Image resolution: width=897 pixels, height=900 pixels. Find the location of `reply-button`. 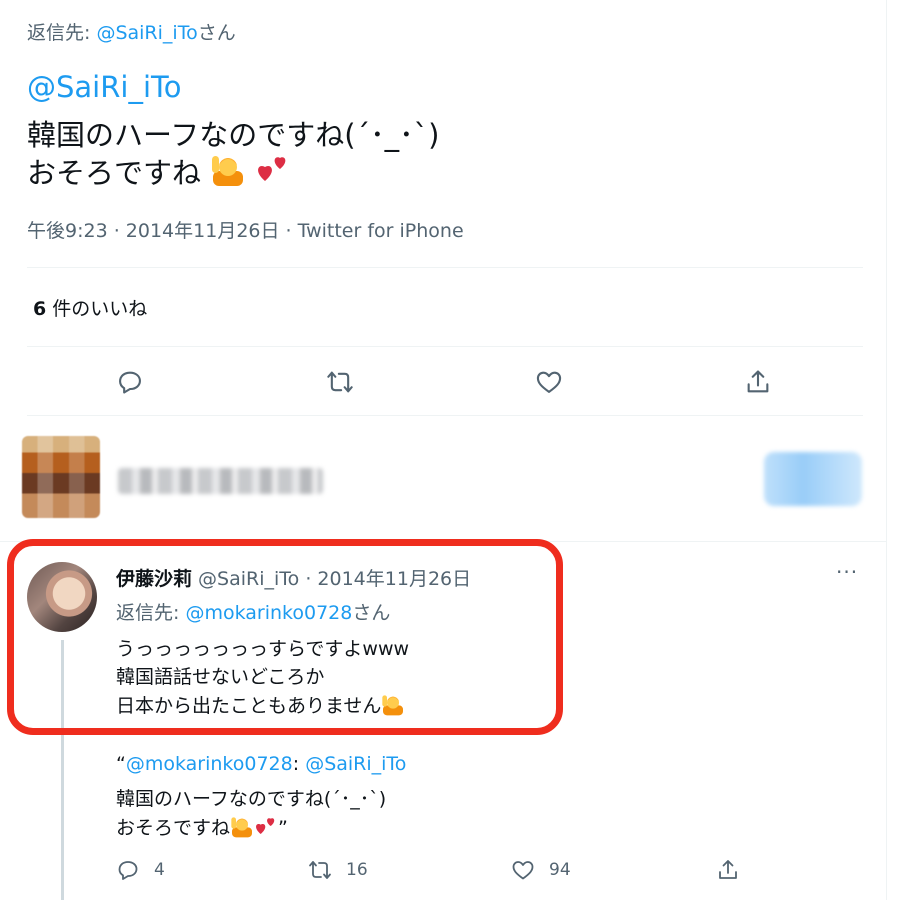

reply-button is located at coordinates (130, 382).